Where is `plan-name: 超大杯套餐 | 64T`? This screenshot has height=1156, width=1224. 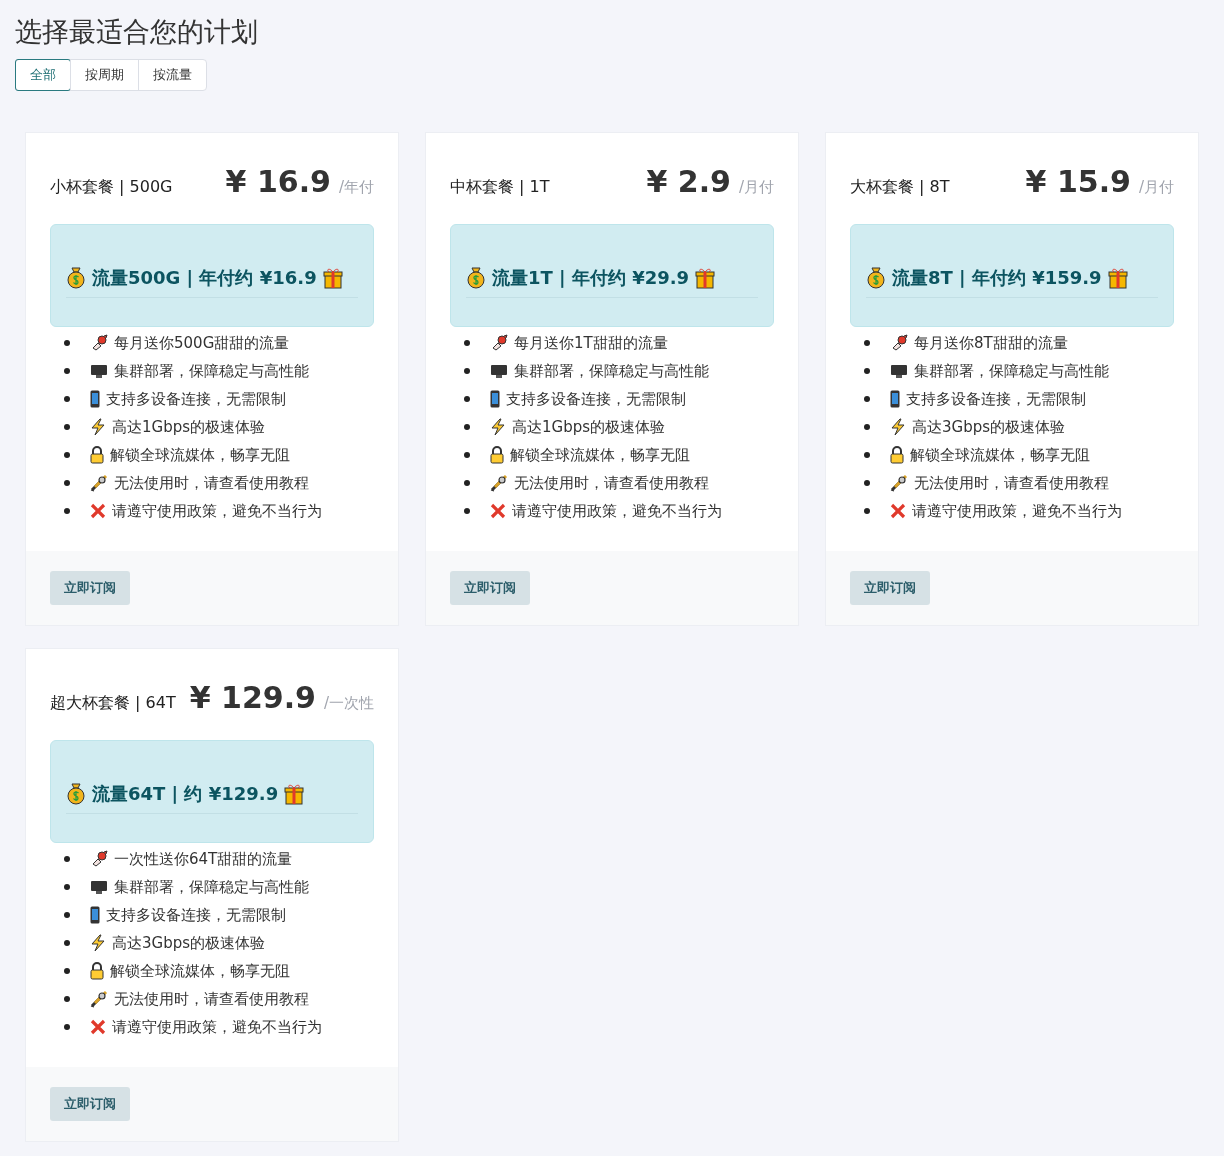 plan-name: 超大杯套餐 | 64T is located at coordinates (113, 703).